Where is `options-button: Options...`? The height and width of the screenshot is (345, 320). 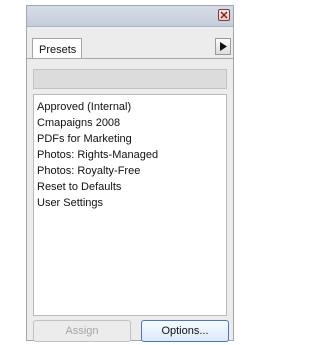
options-button: Options... is located at coordinates (185, 331).